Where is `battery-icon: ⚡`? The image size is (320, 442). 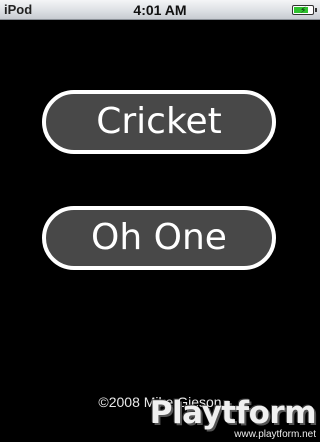 battery-icon: ⚡ is located at coordinates (304, 10).